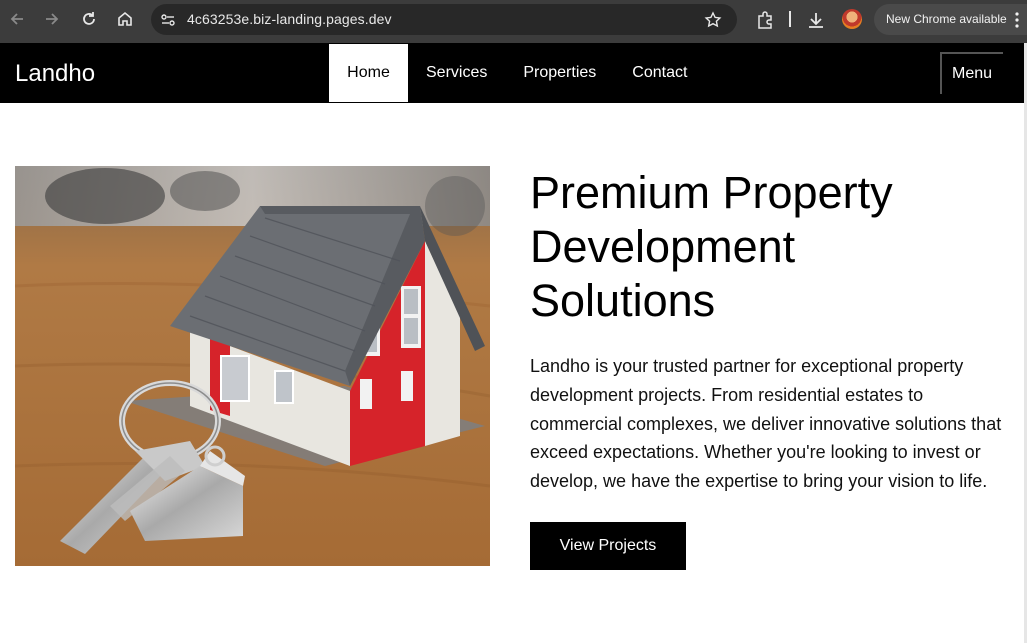 The width and height of the screenshot is (1027, 643). Describe the element at coordinates (713, 20) in the screenshot. I see `bookmark-star-icon` at that location.